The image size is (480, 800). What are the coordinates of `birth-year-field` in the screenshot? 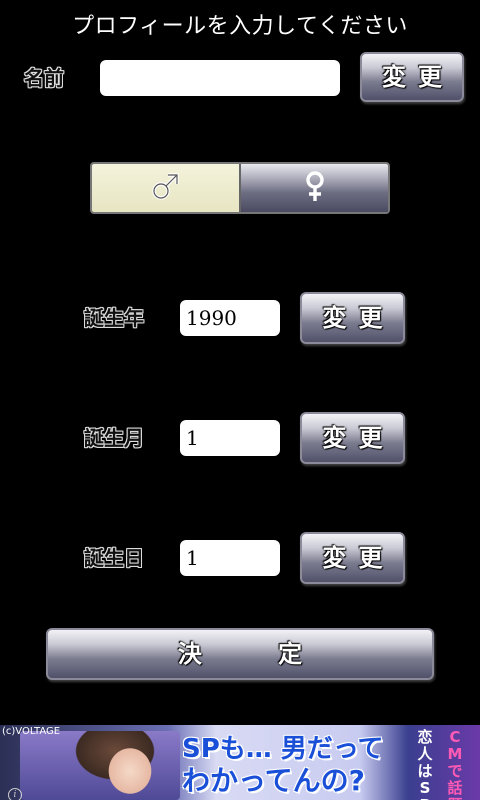 It's located at (230, 318).